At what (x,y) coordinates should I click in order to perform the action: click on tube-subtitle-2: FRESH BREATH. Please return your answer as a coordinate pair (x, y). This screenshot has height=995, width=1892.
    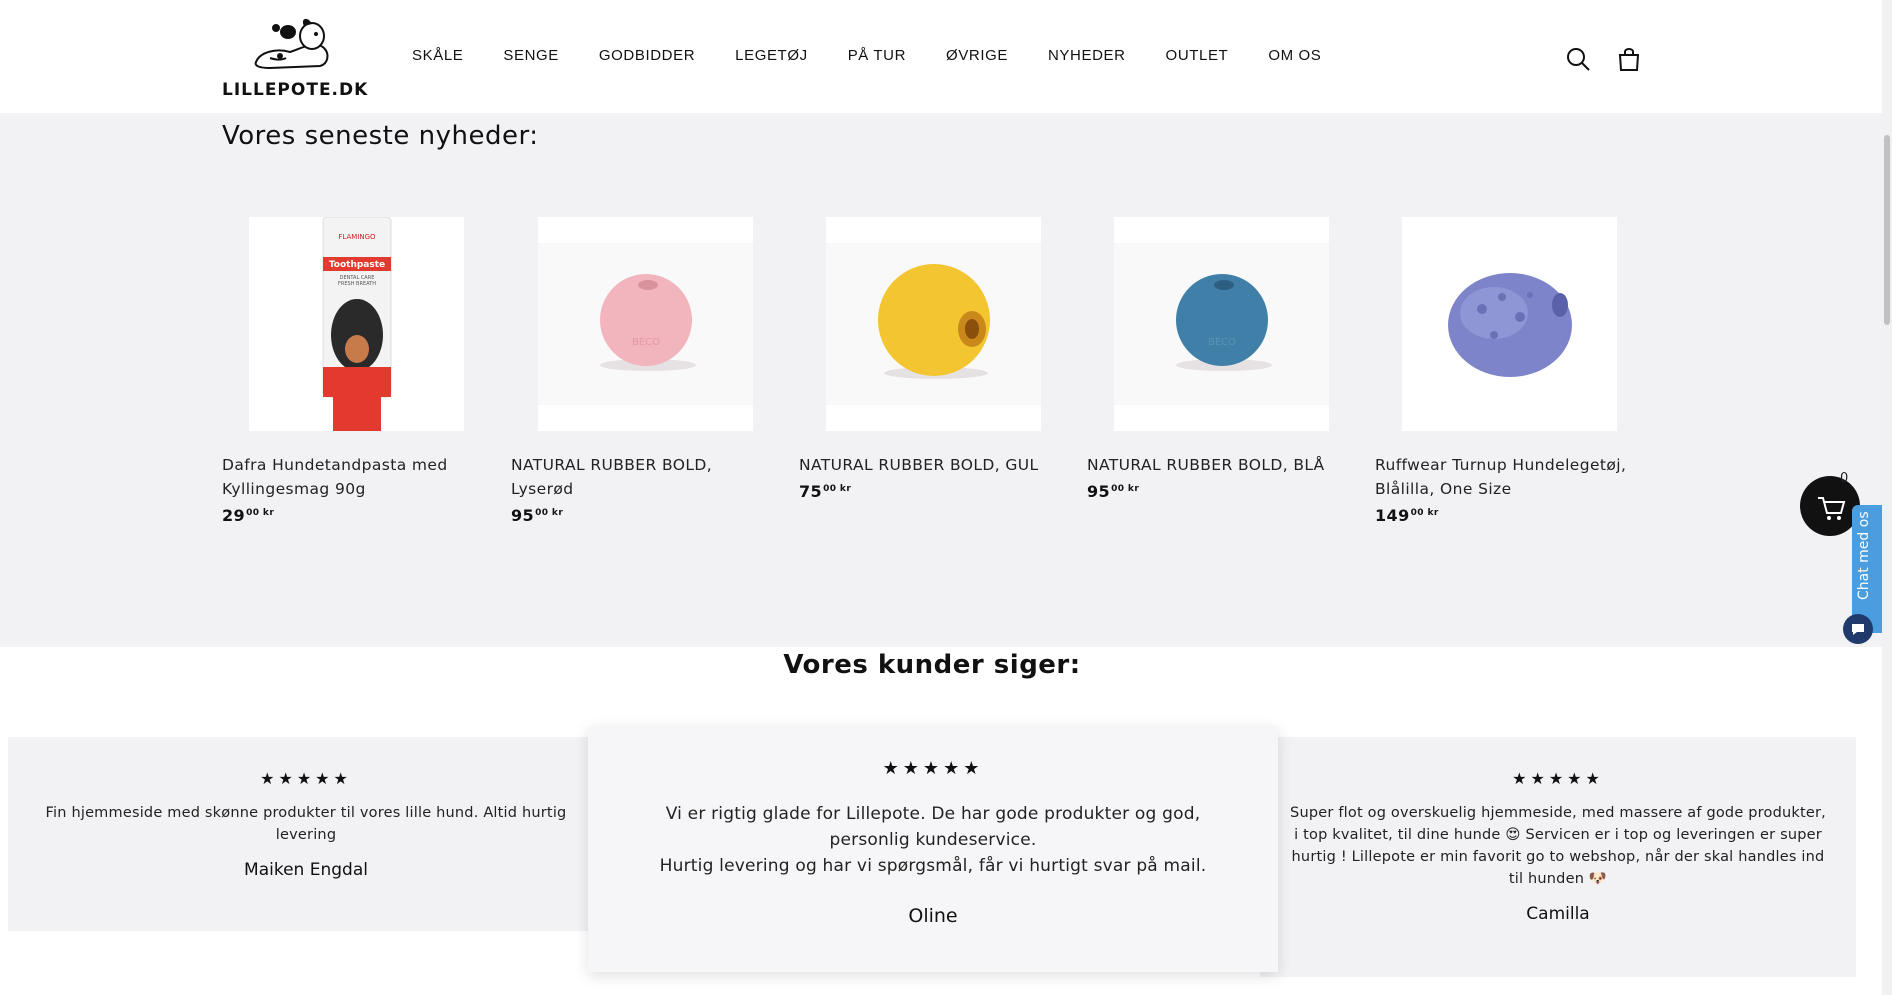
    Looking at the image, I should click on (357, 284).